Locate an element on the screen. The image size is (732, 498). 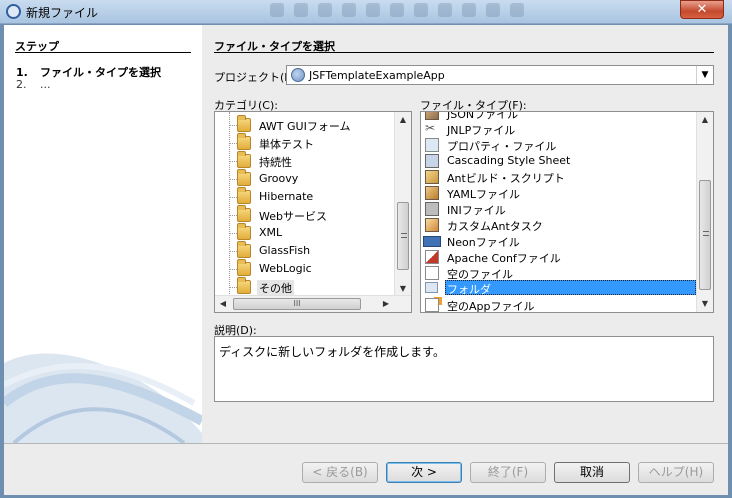
scroll-left-icon: ◀ is located at coordinates (223, 304).